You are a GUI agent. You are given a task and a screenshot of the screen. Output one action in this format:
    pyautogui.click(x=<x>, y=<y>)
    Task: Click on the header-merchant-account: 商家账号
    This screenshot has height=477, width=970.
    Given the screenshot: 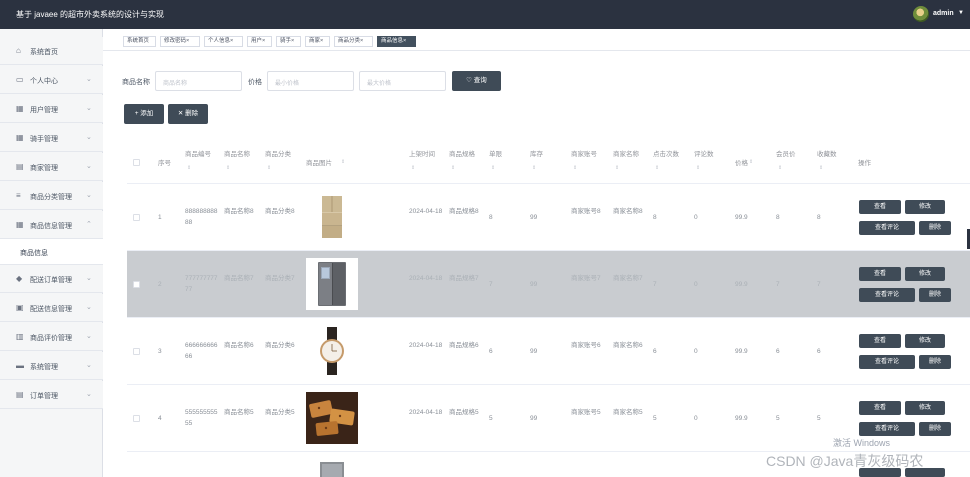 What is the action you would take?
    pyautogui.click(x=584, y=155)
    